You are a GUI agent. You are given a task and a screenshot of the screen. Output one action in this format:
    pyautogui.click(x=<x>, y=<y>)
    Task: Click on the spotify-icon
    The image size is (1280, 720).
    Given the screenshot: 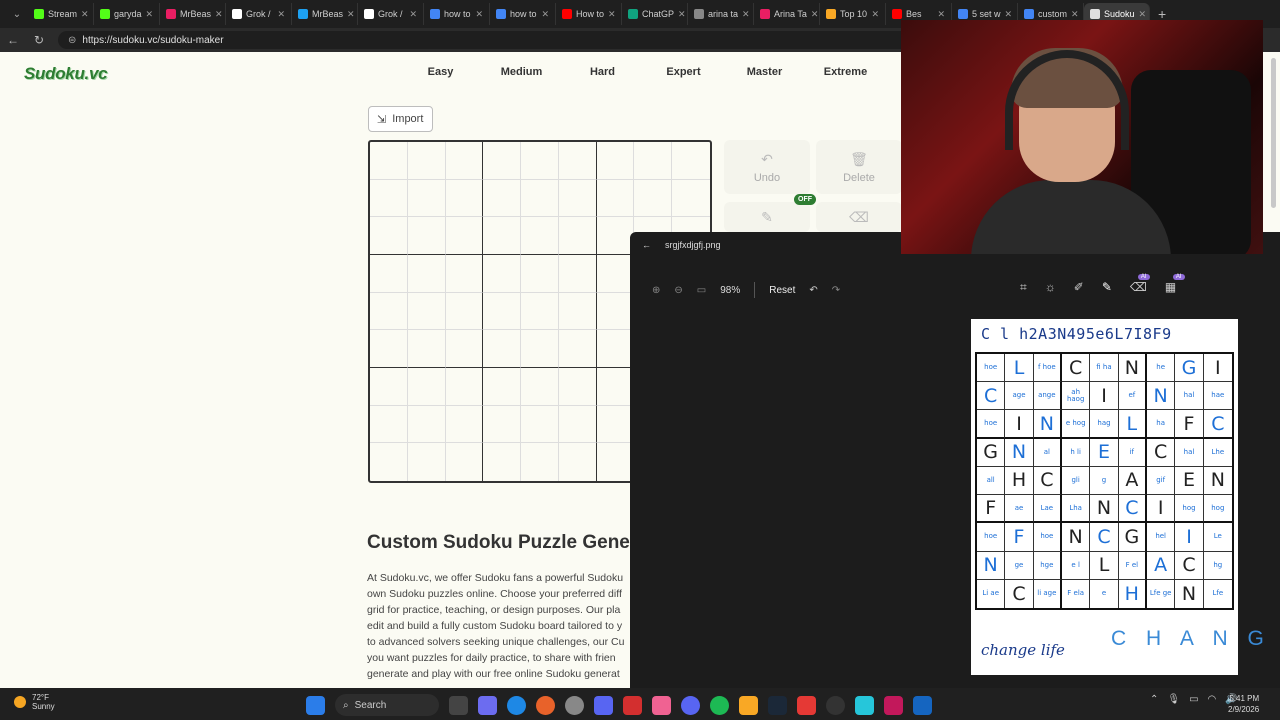 What is the action you would take?
    pyautogui.click(x=719, y=705)
    